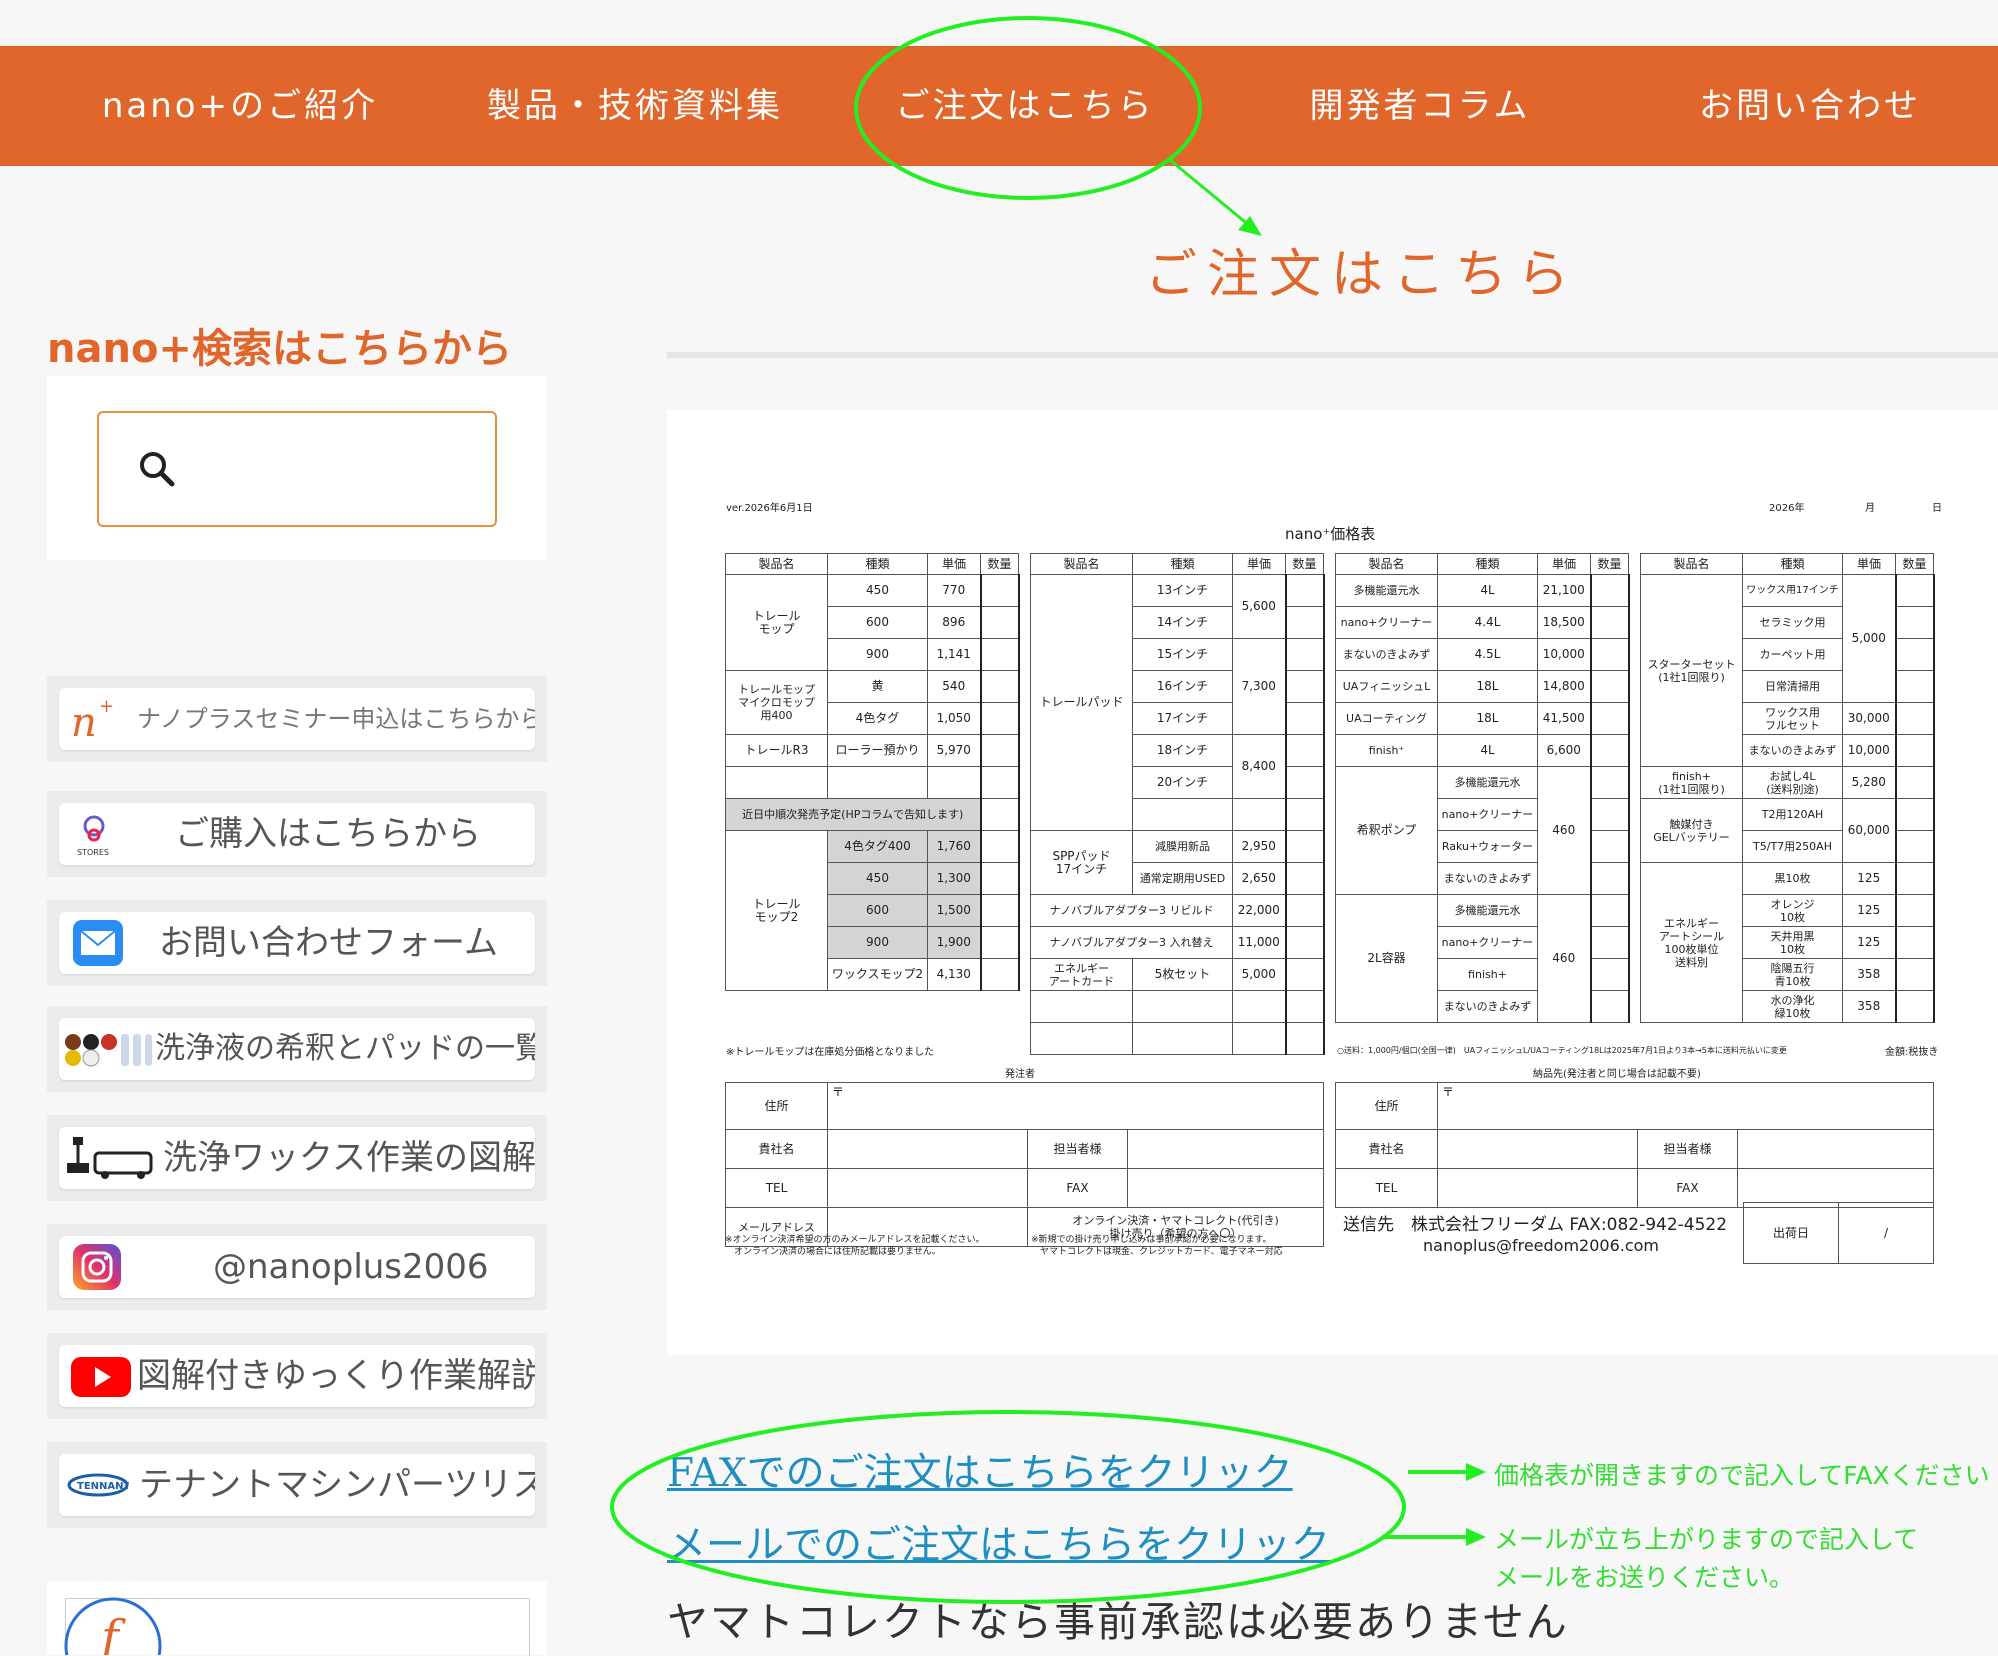 The width and height of the screenshot is (1998, 1656). What do you see at coordinates (1706, 1539) in the screenshot?
I see `annotation-mail-1: メールが立ち上がりますので記入して` at bounding box center [1706, 1539].